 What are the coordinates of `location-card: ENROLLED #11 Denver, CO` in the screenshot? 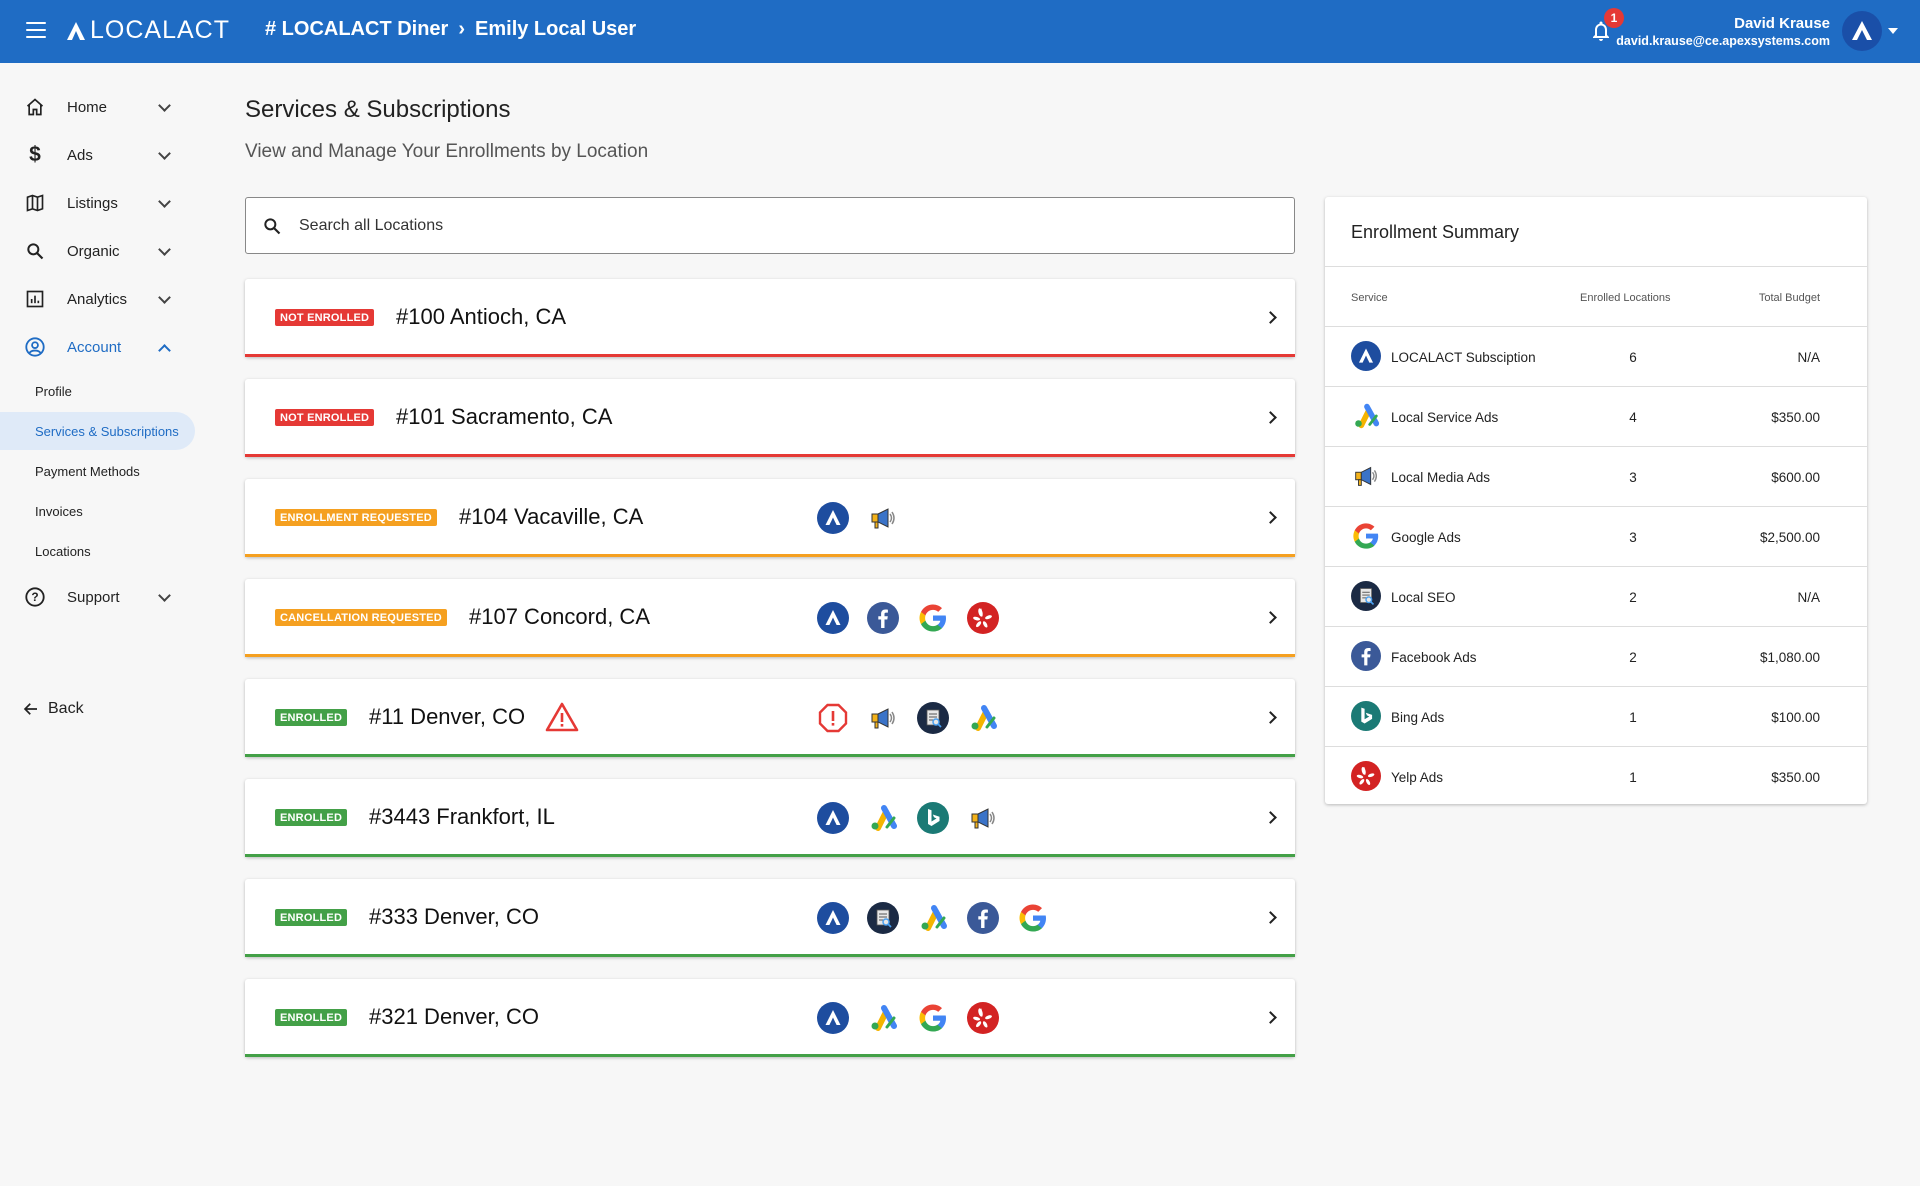 It's located at (770, 718).